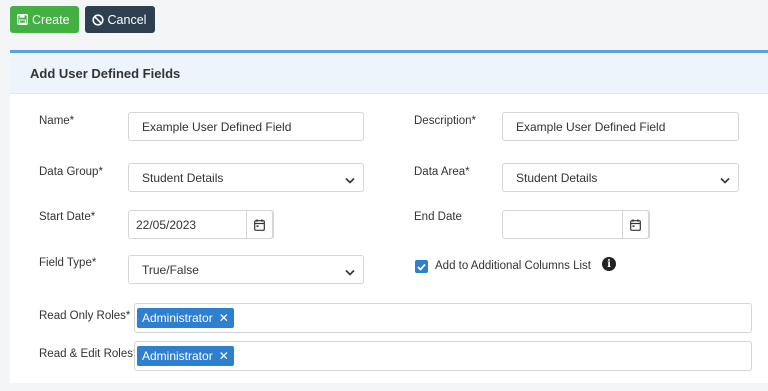 This screenshot has width=768, height=391. I want to click on create-label: Create, so click(51, 19).